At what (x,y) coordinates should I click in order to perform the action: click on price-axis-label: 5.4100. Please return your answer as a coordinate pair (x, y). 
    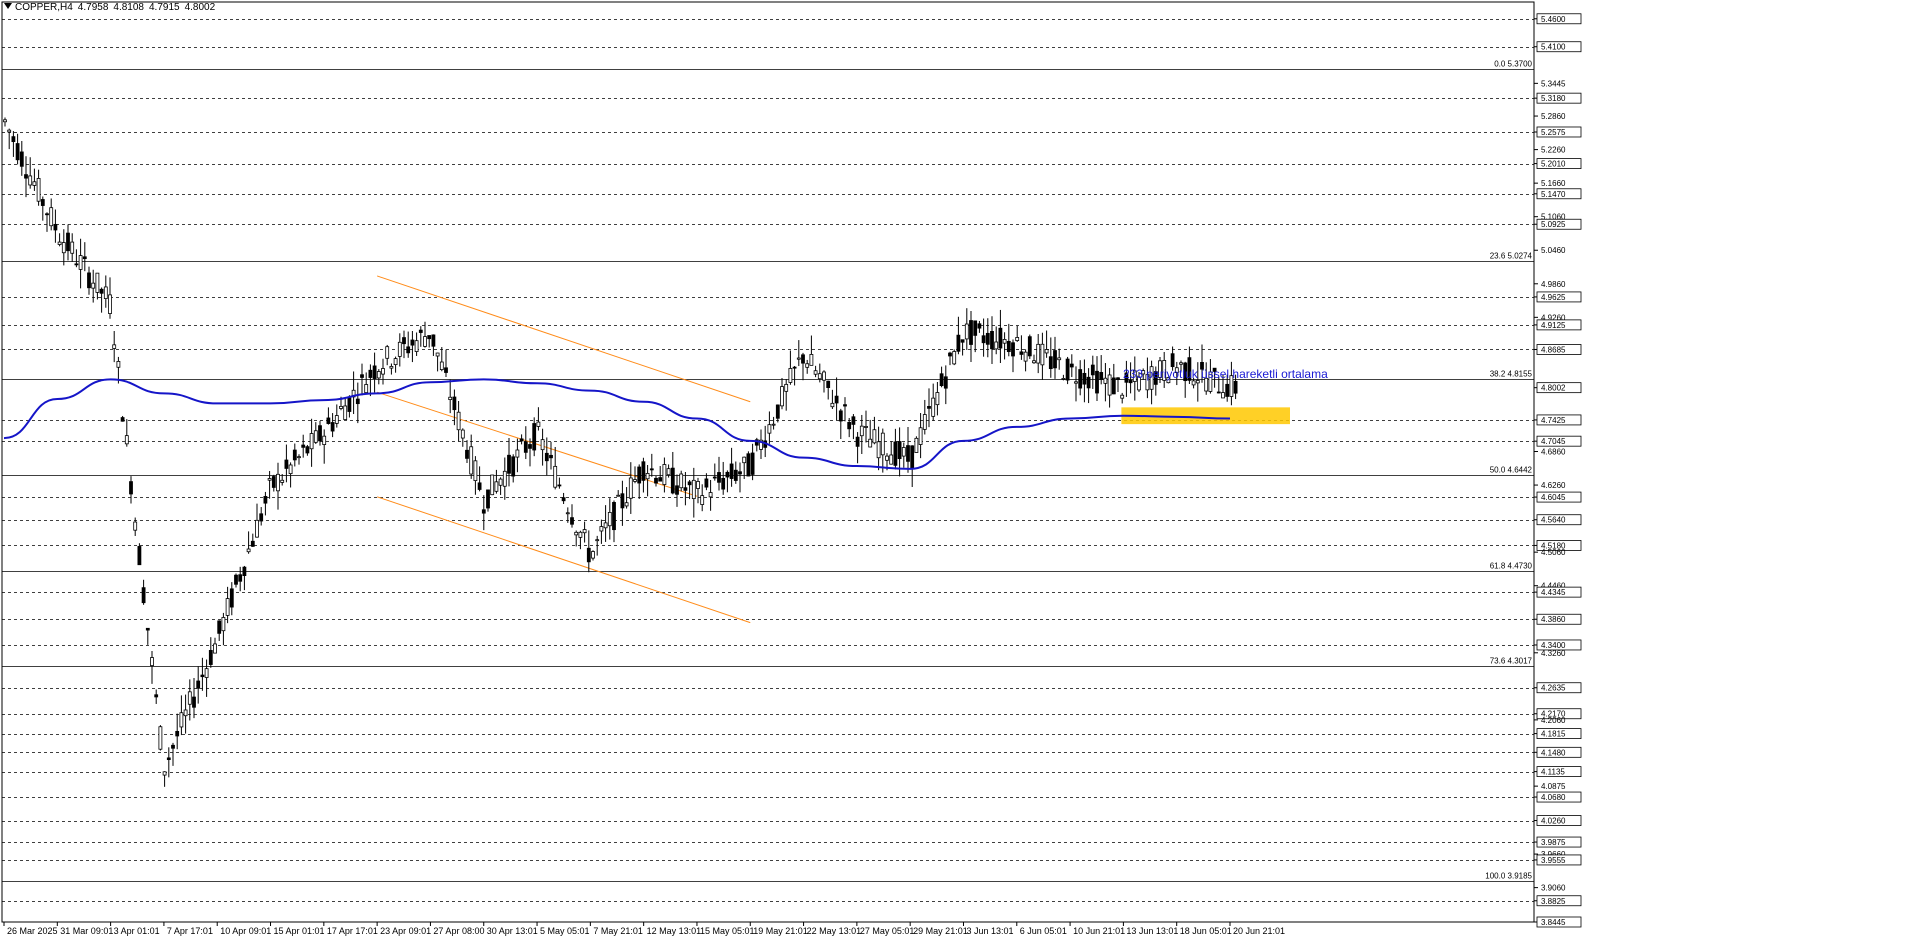
    Looking at the image, I should click on (1553, 47).